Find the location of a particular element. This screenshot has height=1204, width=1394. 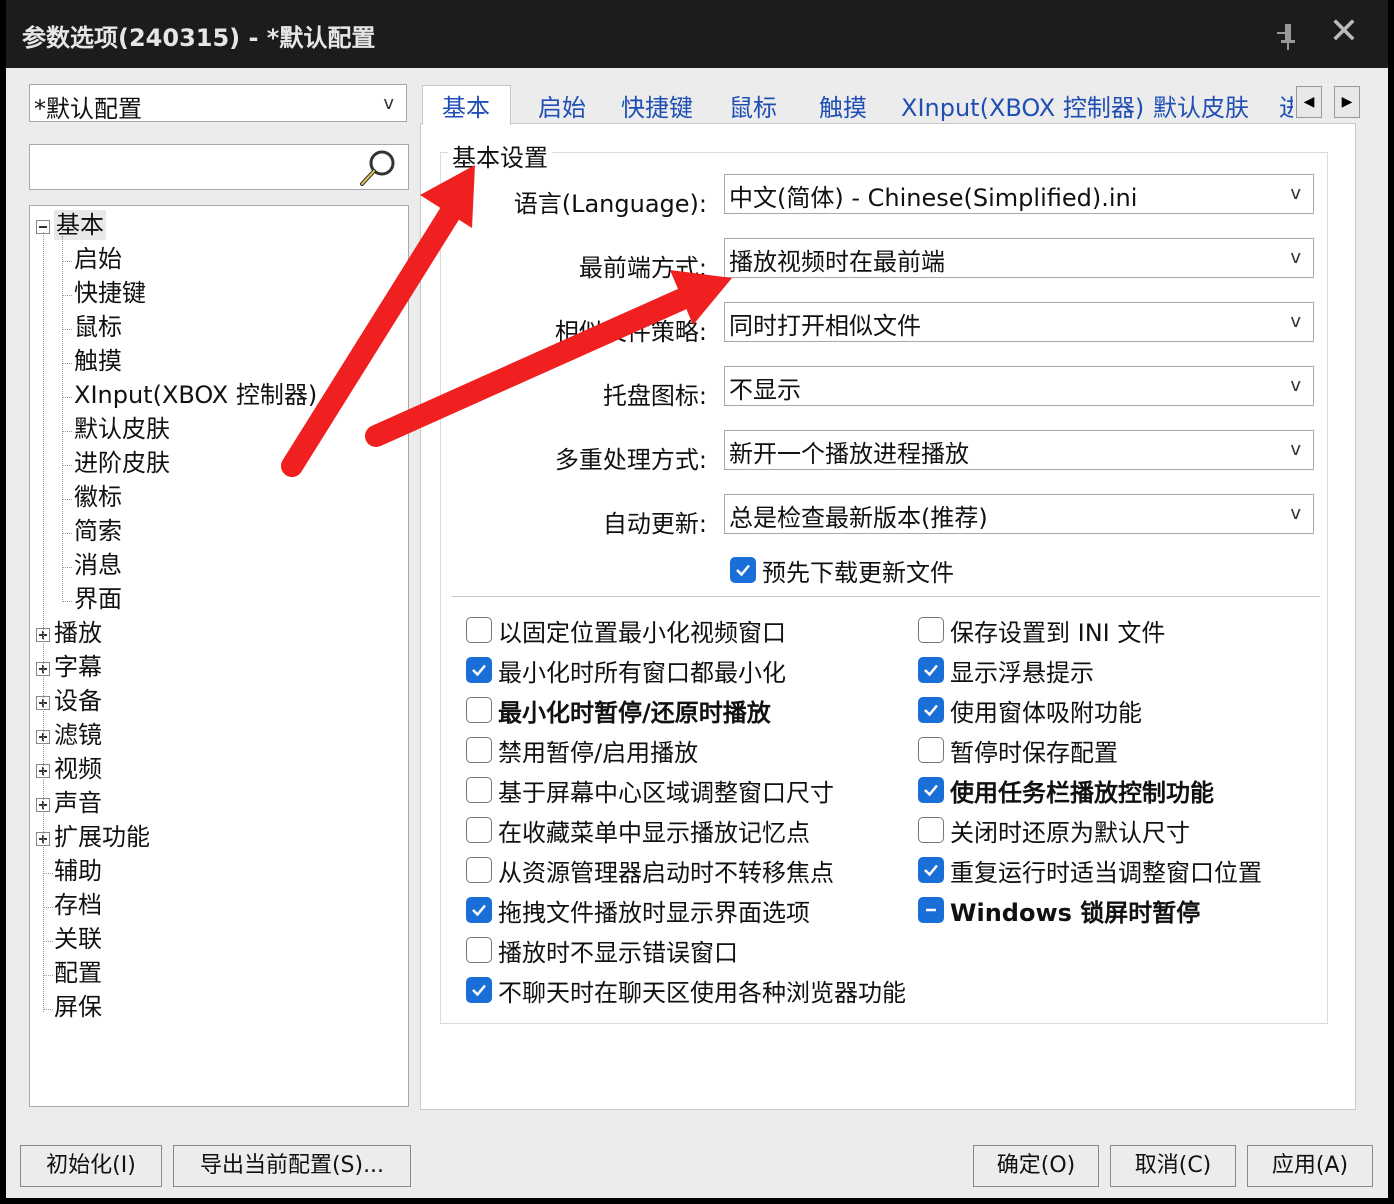

option-label: 在收藏菜单中显示播放记忆点 is located at coordinates (654, 833).